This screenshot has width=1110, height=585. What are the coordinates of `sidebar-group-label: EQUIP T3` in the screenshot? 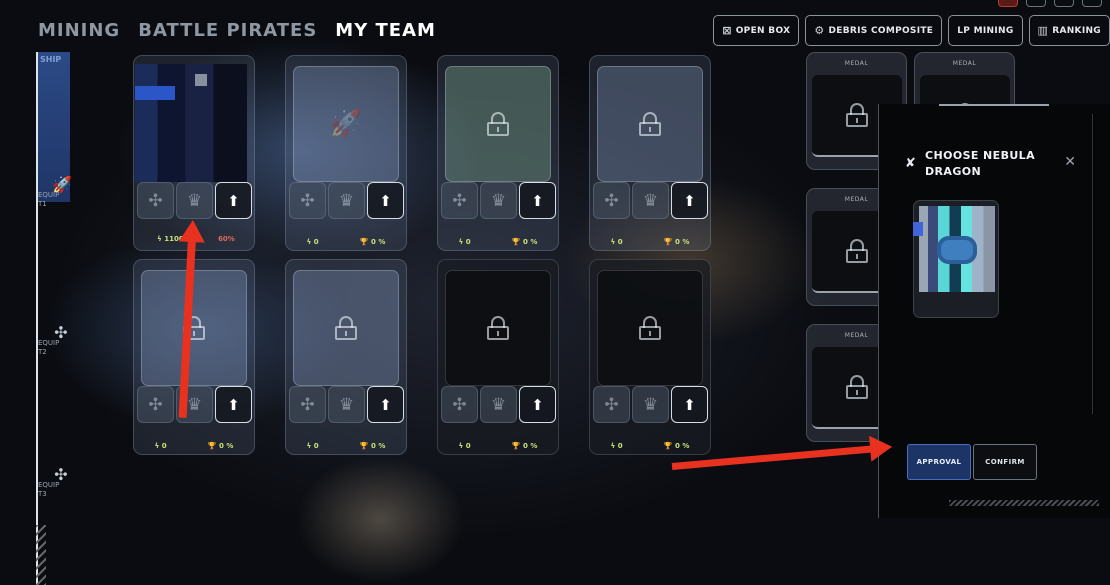 It's located at (49, 489).